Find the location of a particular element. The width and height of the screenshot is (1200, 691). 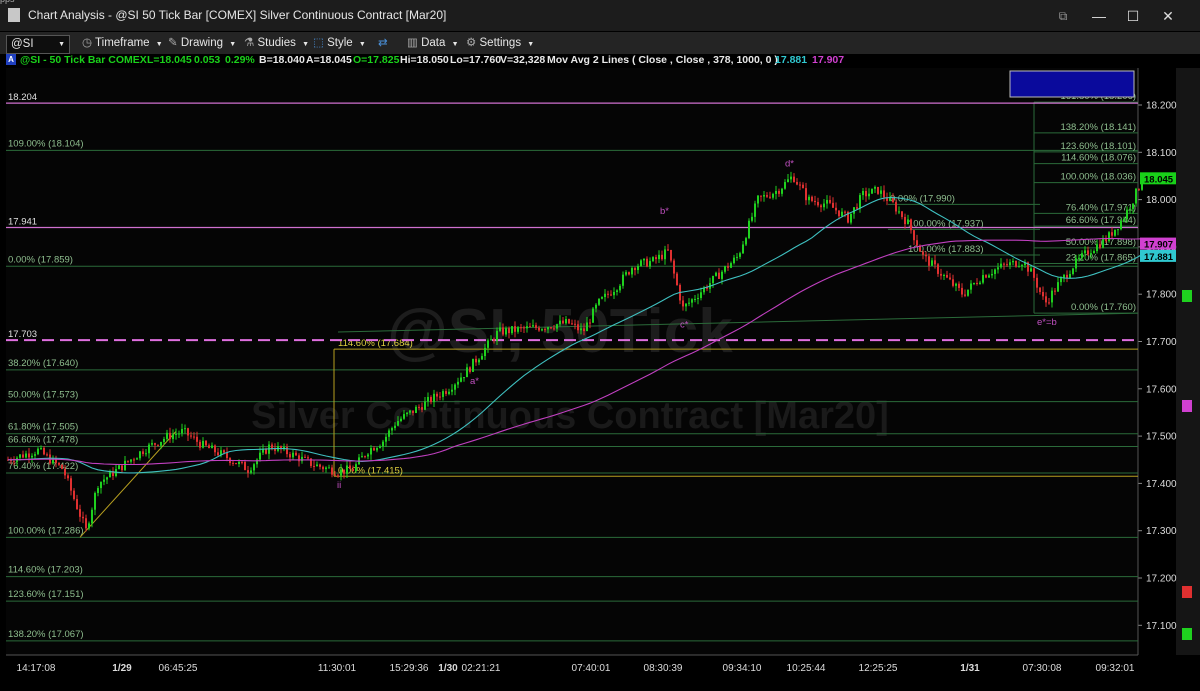

horizontal-line-label: 17.703 is located at coordinates (22, 334).